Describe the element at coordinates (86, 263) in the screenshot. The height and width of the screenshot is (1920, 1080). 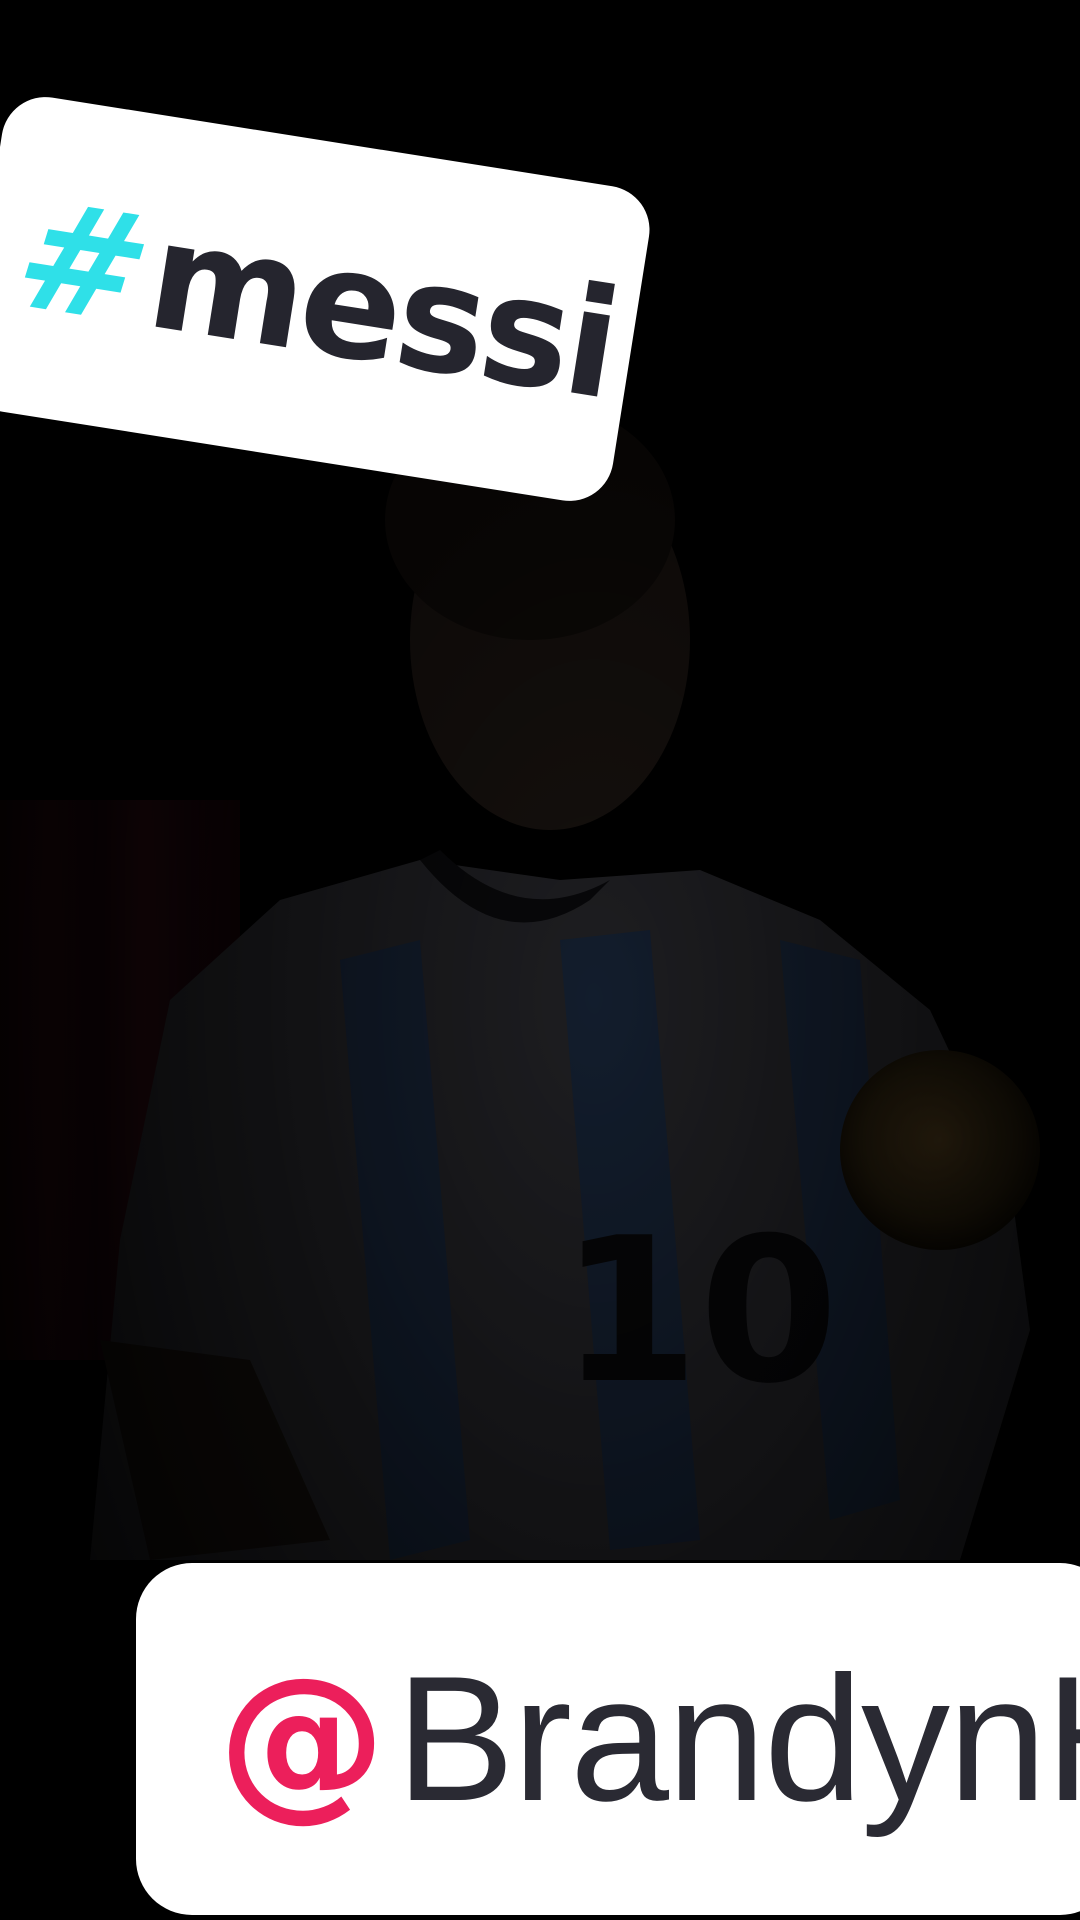
I see `hashtag-icon: #` at that location.